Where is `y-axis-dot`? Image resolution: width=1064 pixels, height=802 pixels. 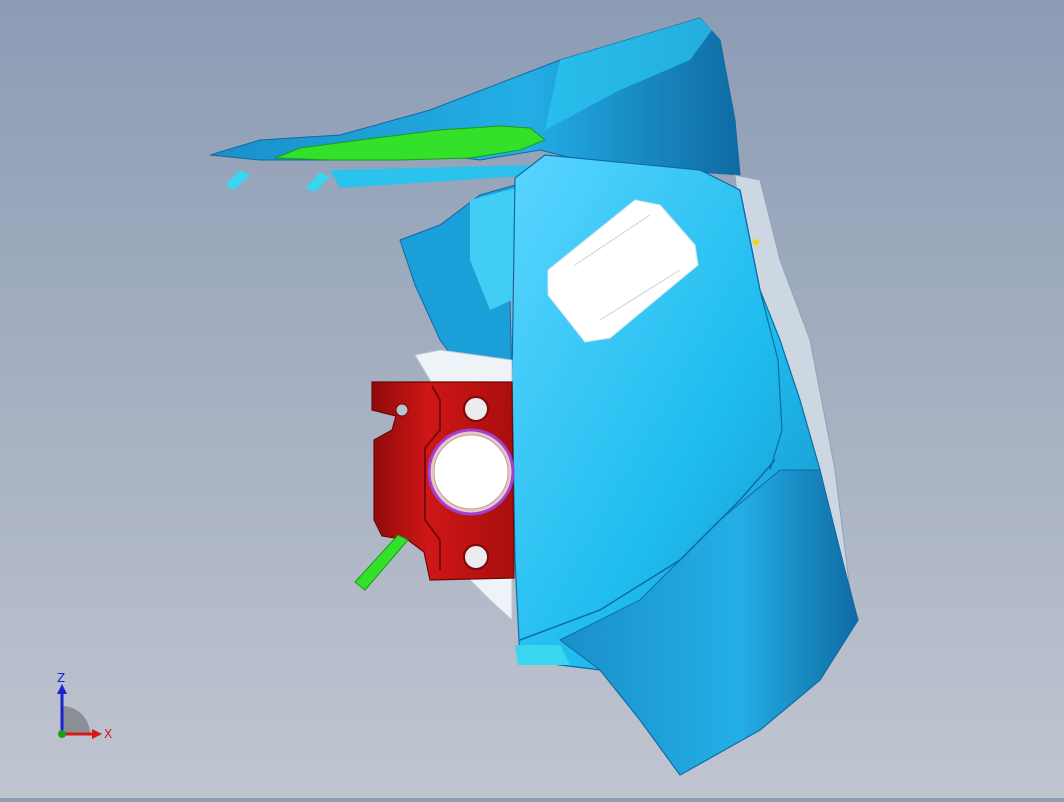
y-axis-dot is located at coordinates (62, 734).